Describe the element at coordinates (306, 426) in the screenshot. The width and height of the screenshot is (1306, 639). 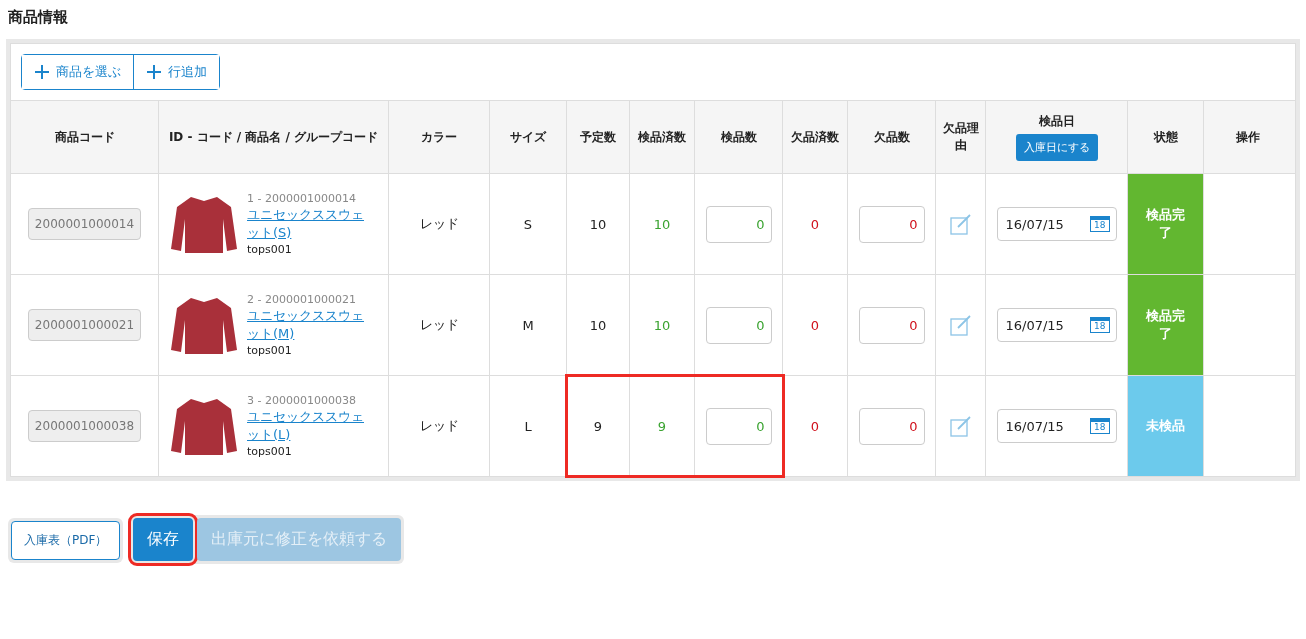
I see `product-link: ユニセックススウェット(L)` at that location.